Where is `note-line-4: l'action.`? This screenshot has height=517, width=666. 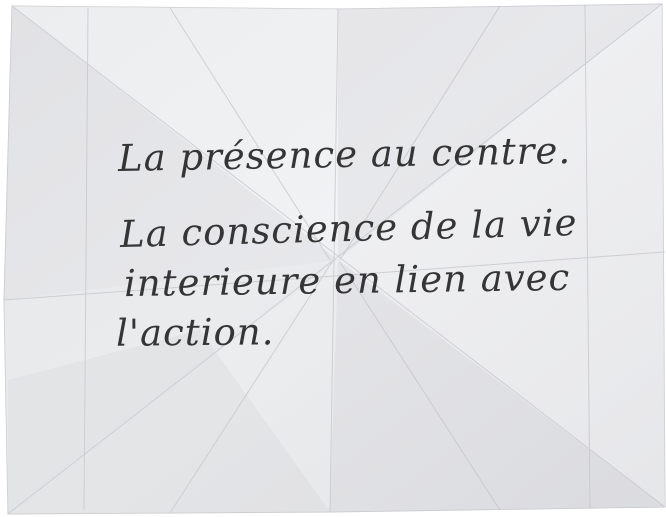 note-line-4: l'action. is located at coordinates (195, 332).